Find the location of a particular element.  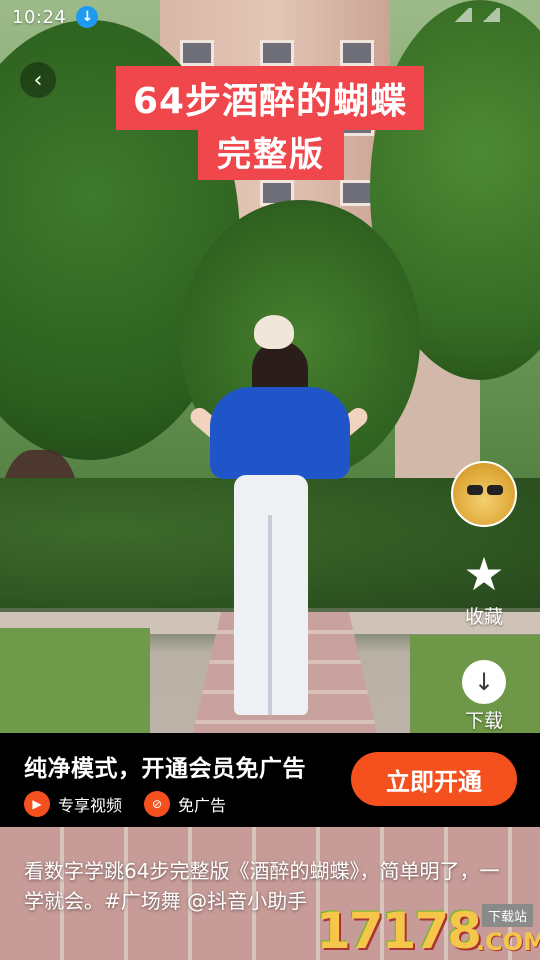

author-avatar is located at coordinates (484, 494).